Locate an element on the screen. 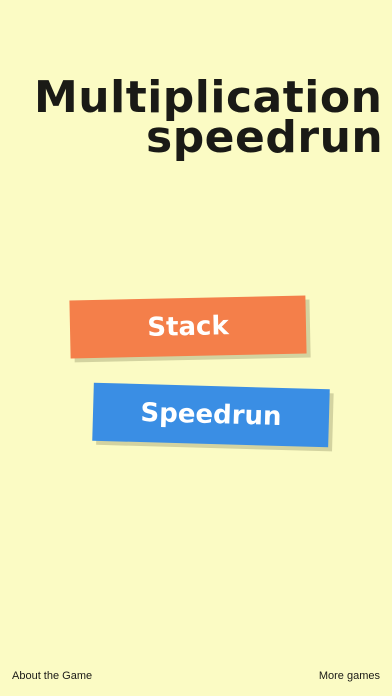  about-game-link: About the Game is located at coordinates (52, 676).